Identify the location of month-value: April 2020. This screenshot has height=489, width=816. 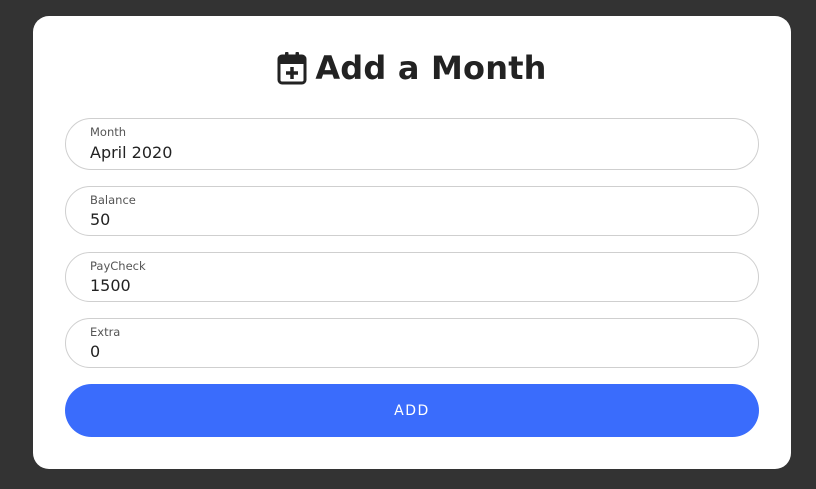
(131, 152).